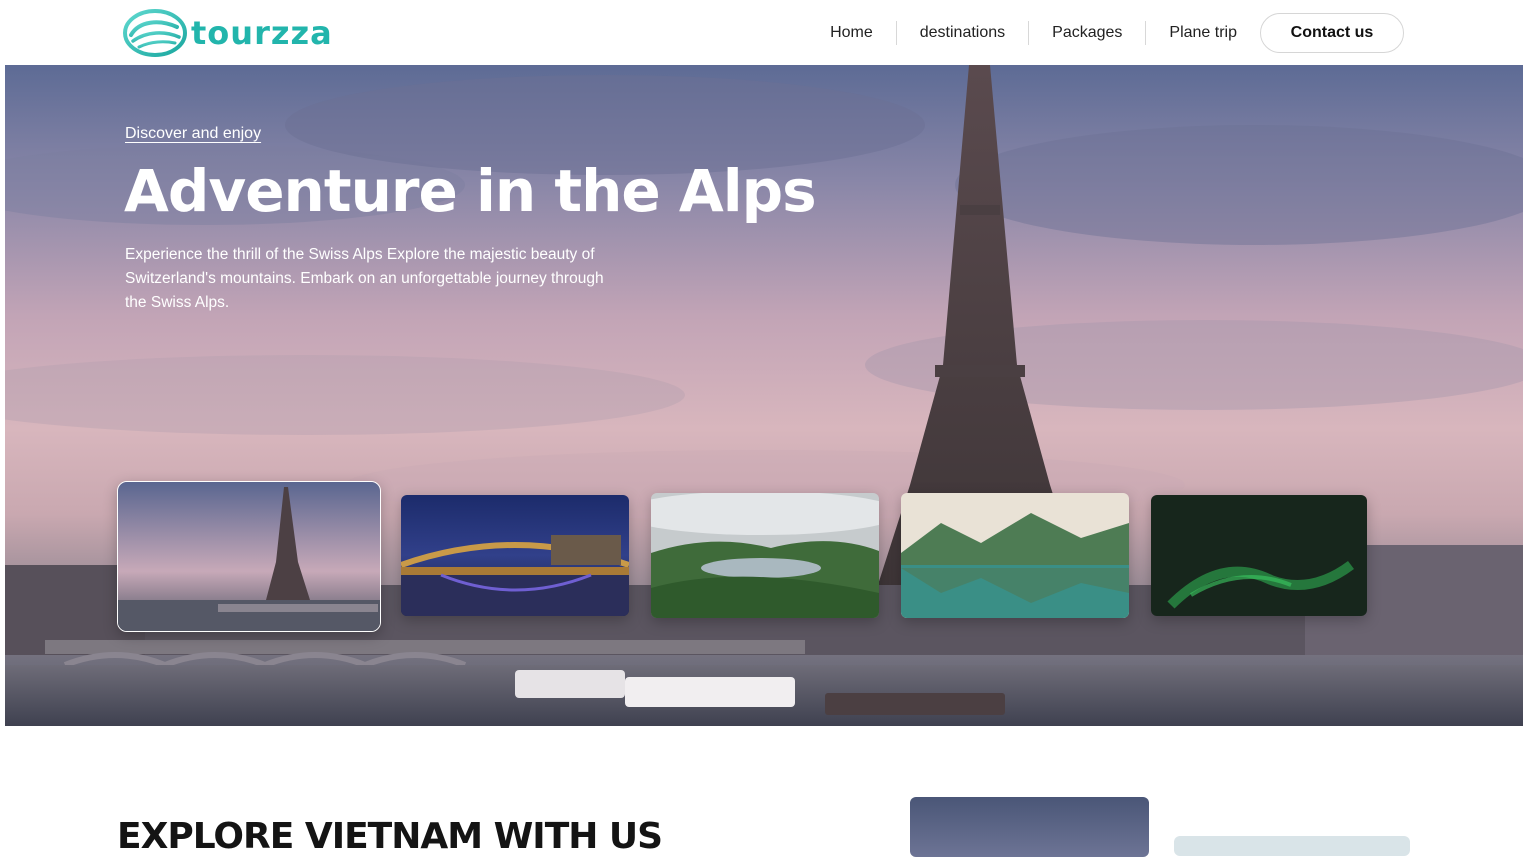 The width and height of the screenshot is (1530, 857). I want to click on thumbnail-eiffel-tower, so click(249, 556).